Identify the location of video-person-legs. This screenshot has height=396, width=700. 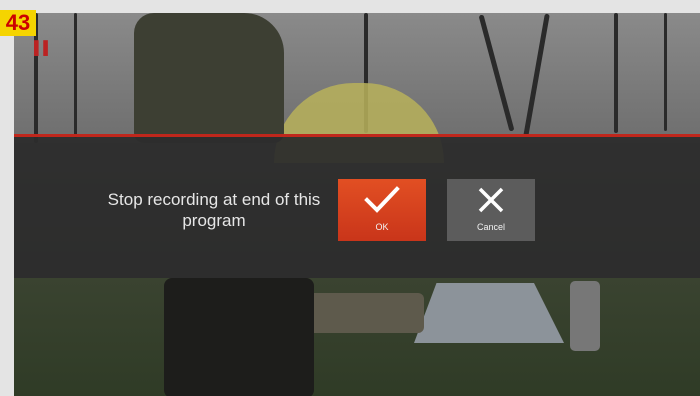
(239, 337).